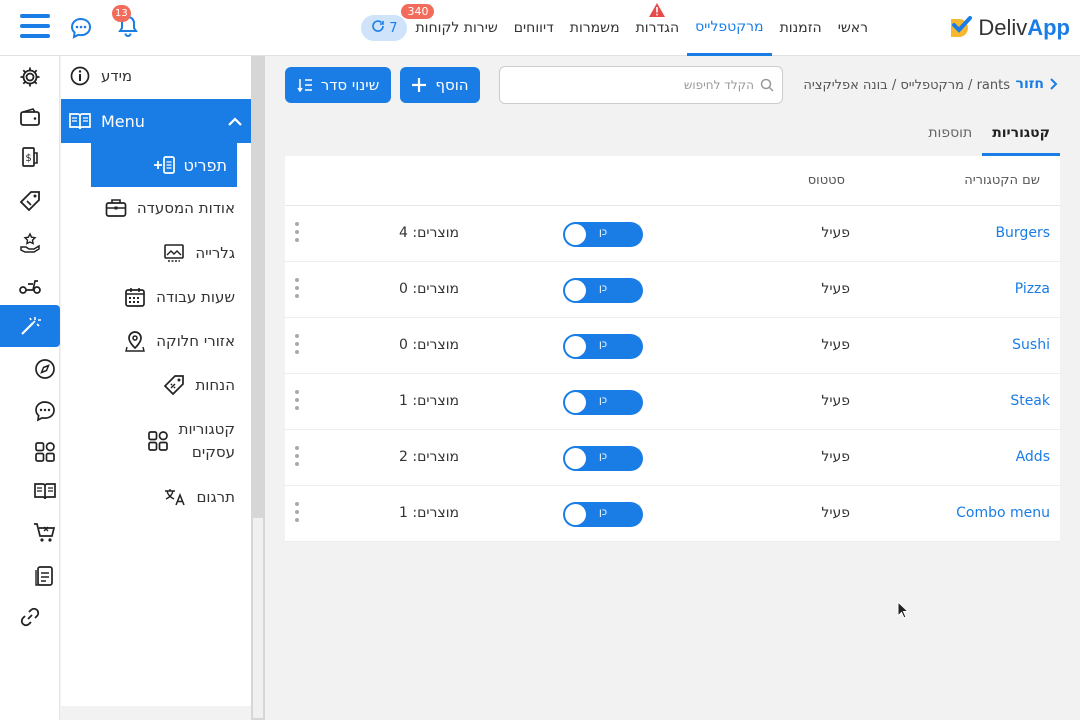 The width and height of the screenshot is (1080, 720). I want to click on open-book-icon, so click(45, 491).